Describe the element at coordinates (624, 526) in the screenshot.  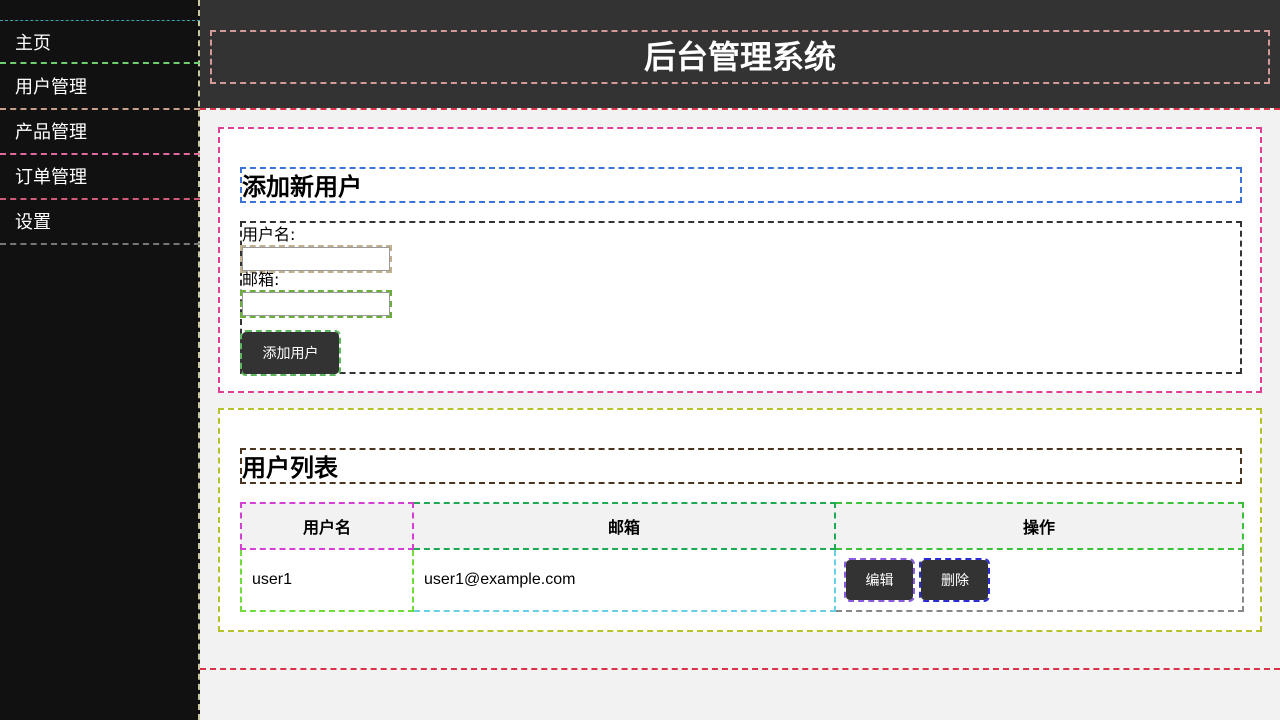
I see `column-header-email: 邮箱` at that location.